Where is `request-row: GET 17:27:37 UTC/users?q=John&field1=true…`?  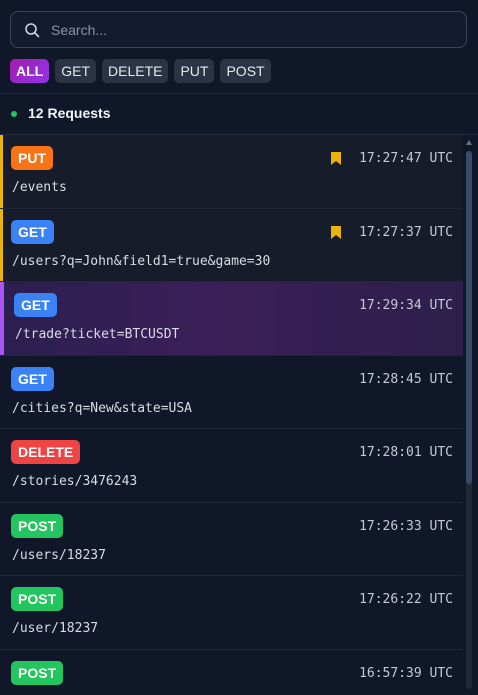 request-row: GET 17:27:37 UTC/users?q=John&field1=true… is located at coordinates (231, 245).